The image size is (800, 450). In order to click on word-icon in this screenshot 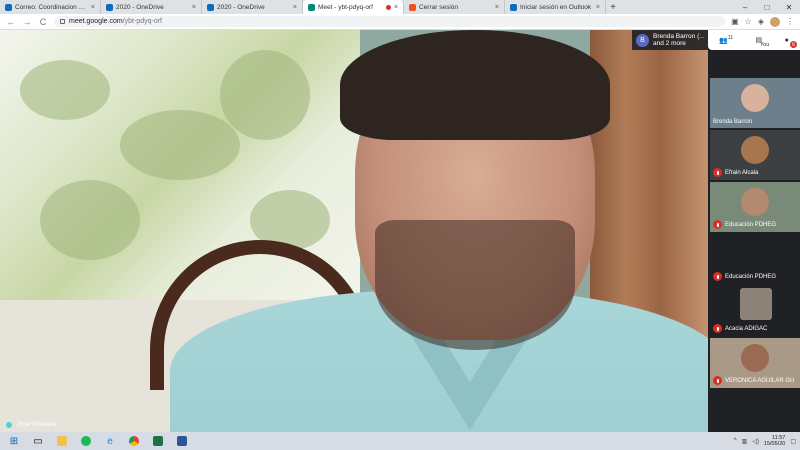, I will do `click(182, 441)`.